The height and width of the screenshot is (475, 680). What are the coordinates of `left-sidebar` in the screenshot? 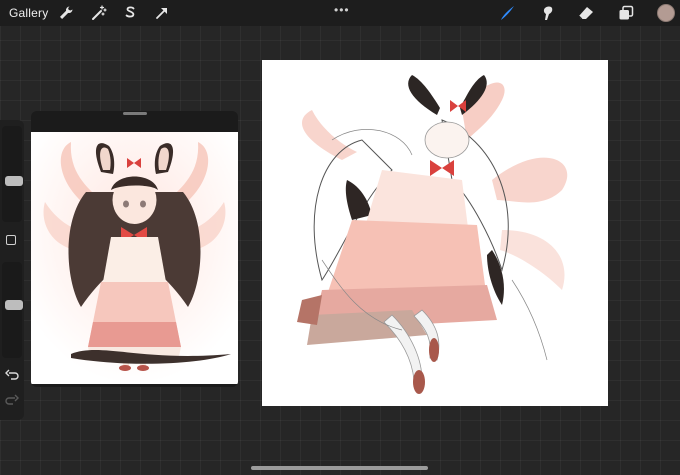 It's located at (12, 270).